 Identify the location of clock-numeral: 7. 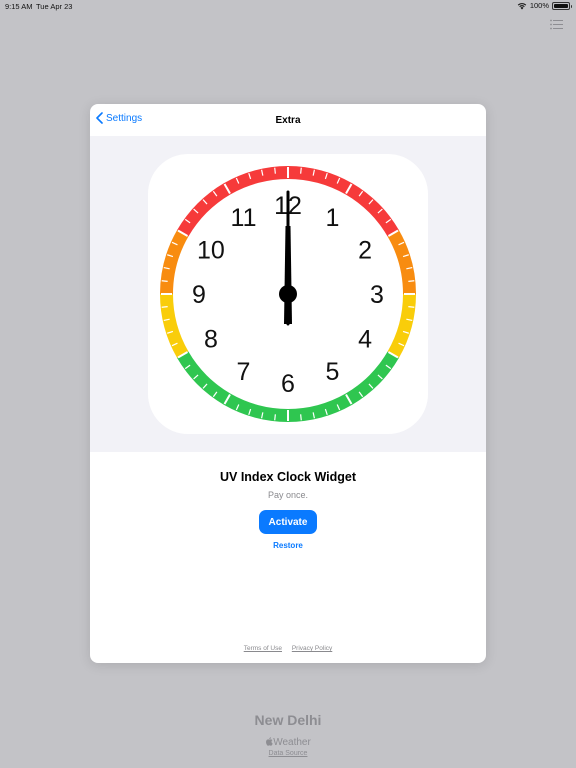
(244, 372).